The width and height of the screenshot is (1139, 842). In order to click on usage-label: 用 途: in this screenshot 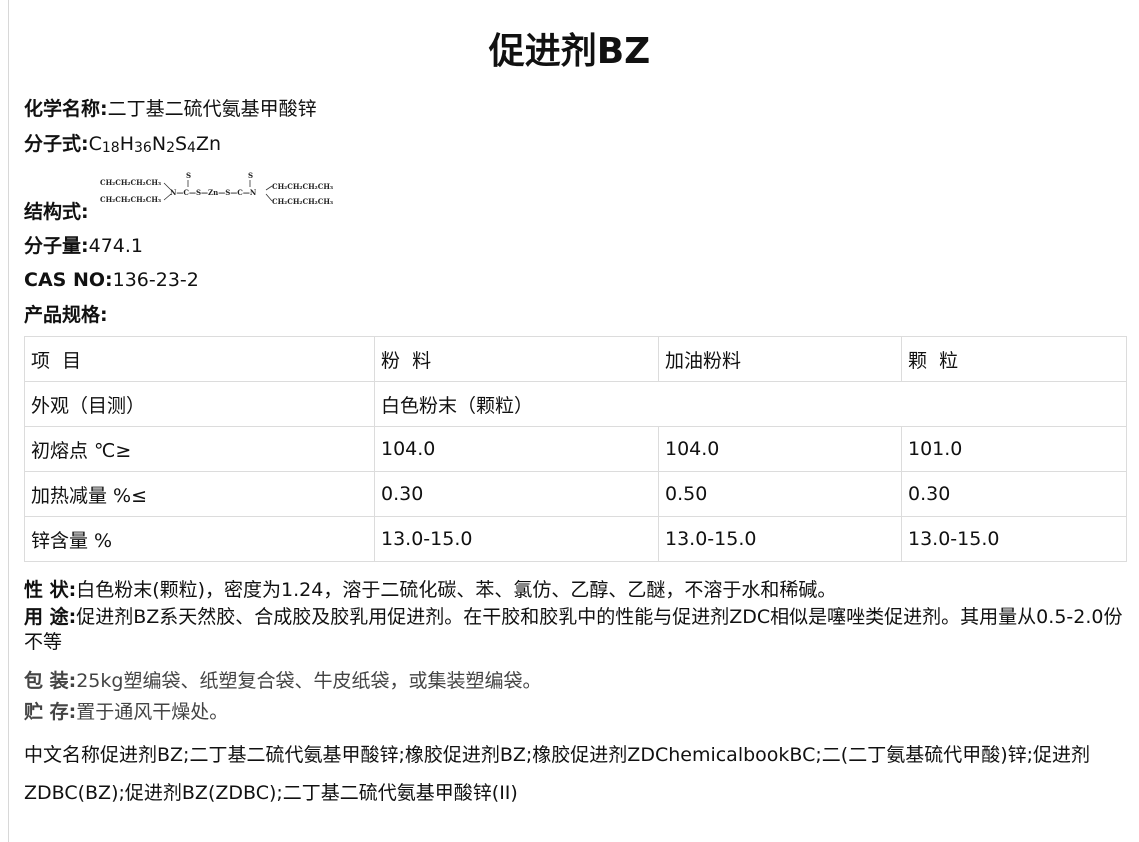, I will do `click(50, 617)`.